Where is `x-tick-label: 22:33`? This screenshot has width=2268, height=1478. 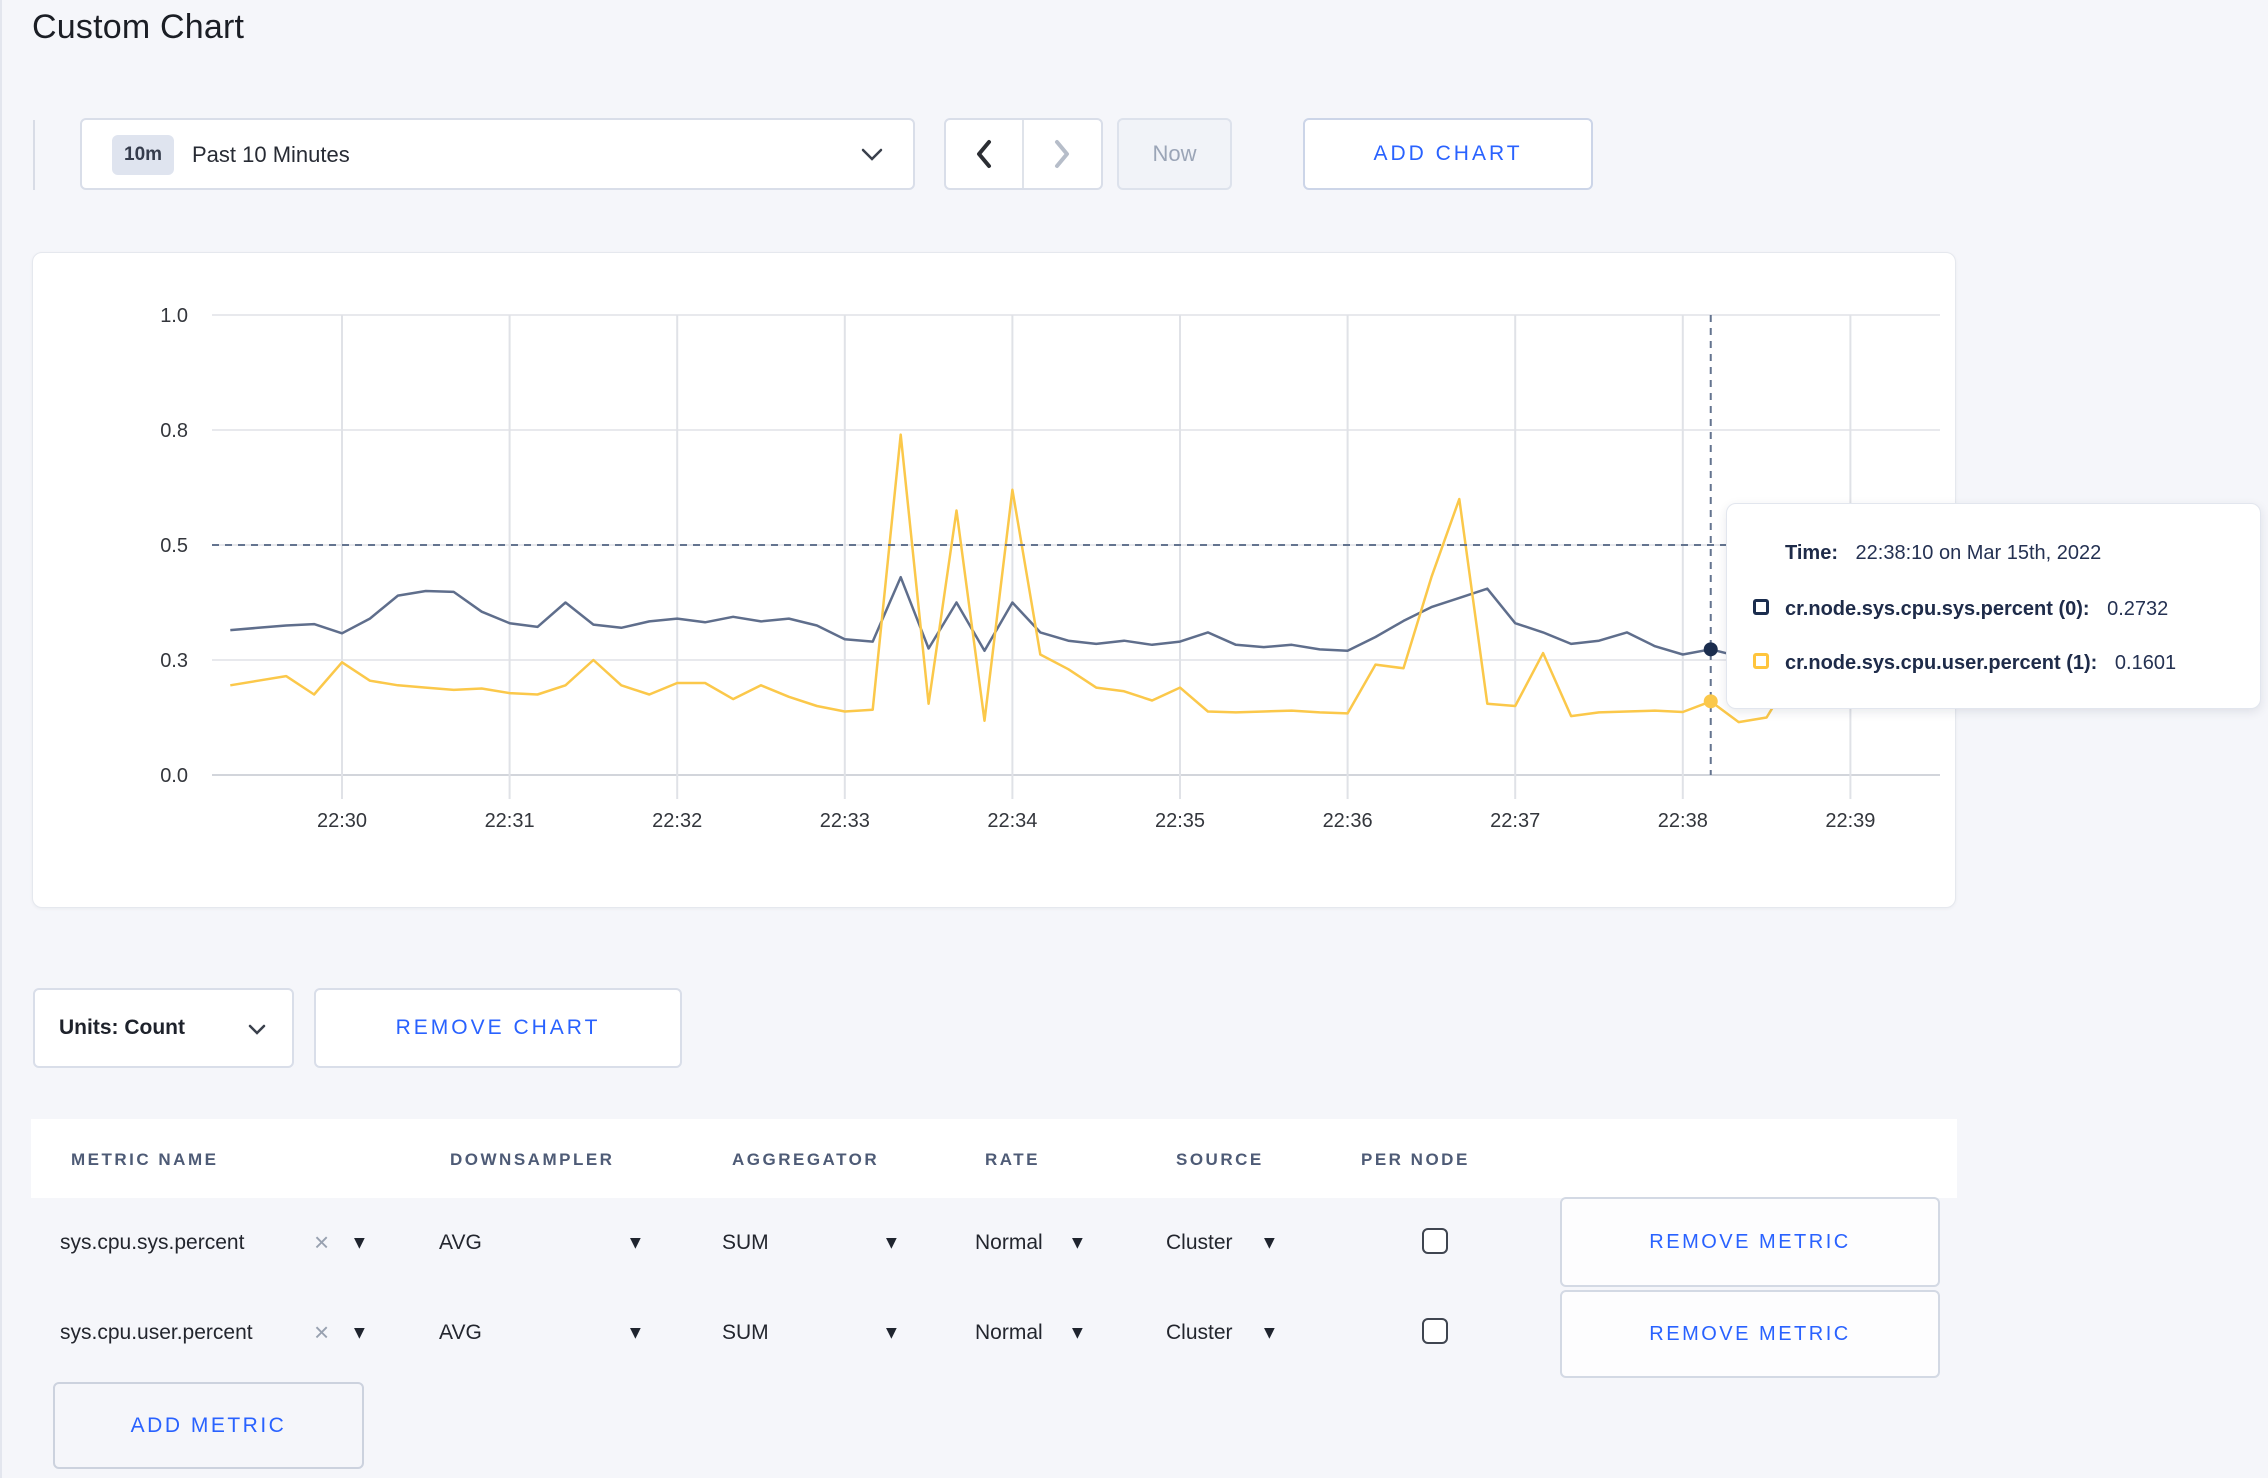
x-tick-label: 22:33 is located at coordinates (845, 821).